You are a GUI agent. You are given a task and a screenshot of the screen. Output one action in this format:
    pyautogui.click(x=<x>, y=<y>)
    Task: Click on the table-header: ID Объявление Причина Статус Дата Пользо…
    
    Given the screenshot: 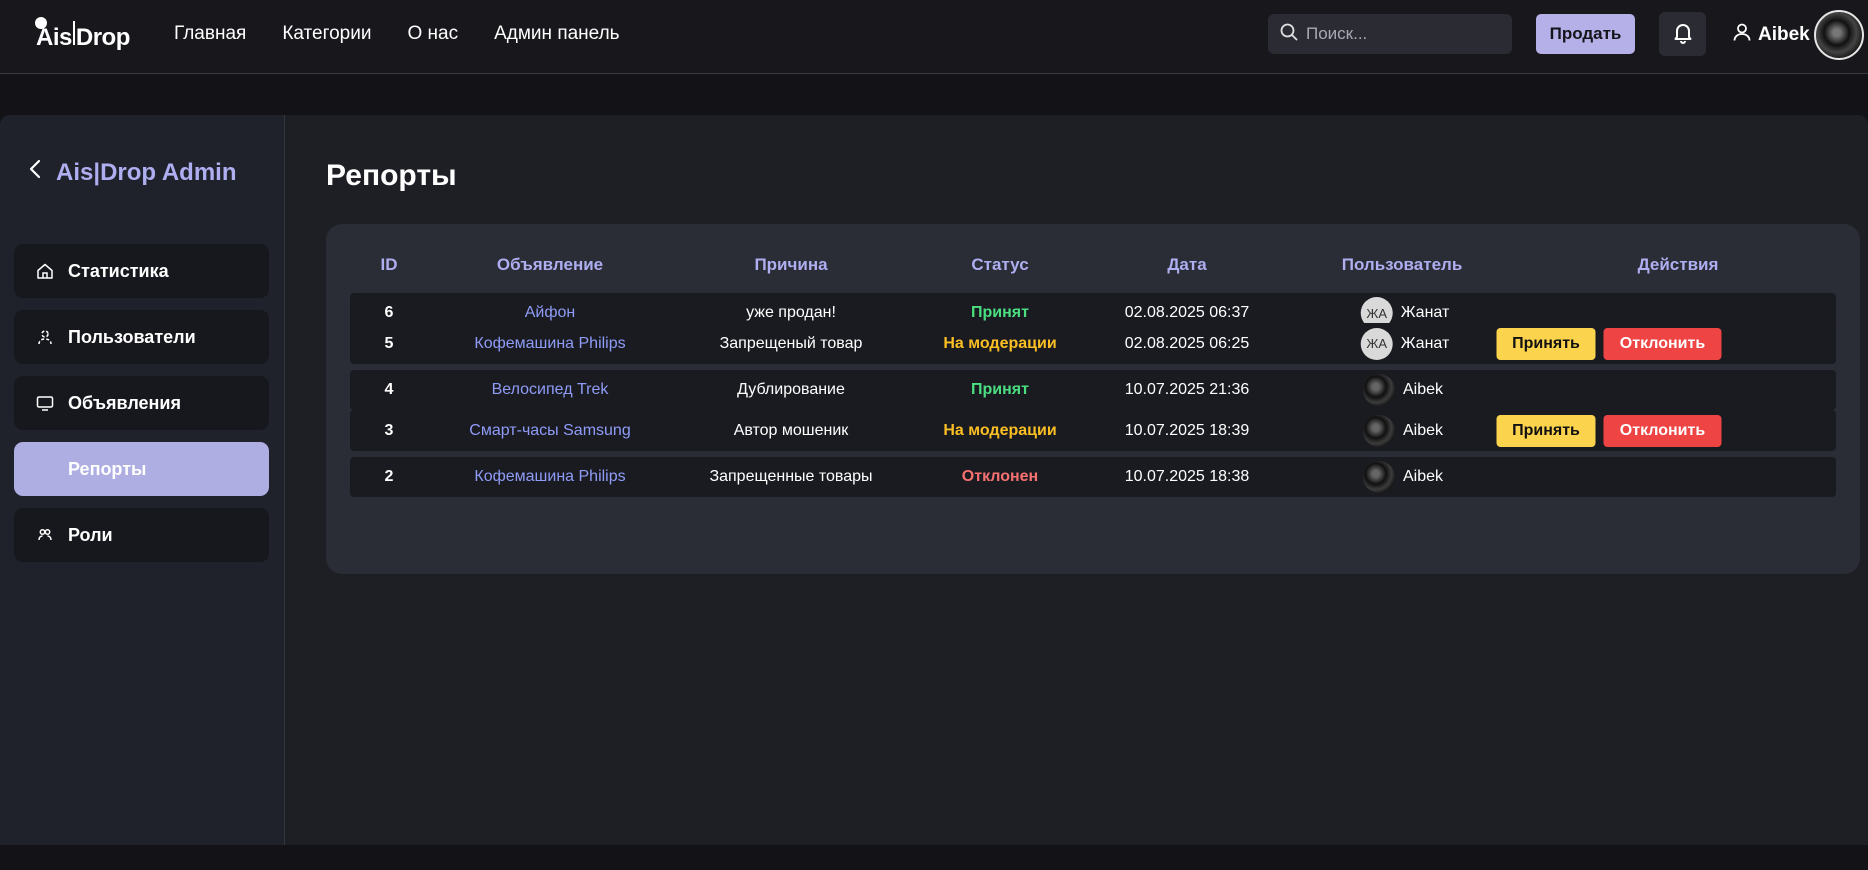 What is the action you would take?
    pyautogui.click(x=1093, y=268)
    